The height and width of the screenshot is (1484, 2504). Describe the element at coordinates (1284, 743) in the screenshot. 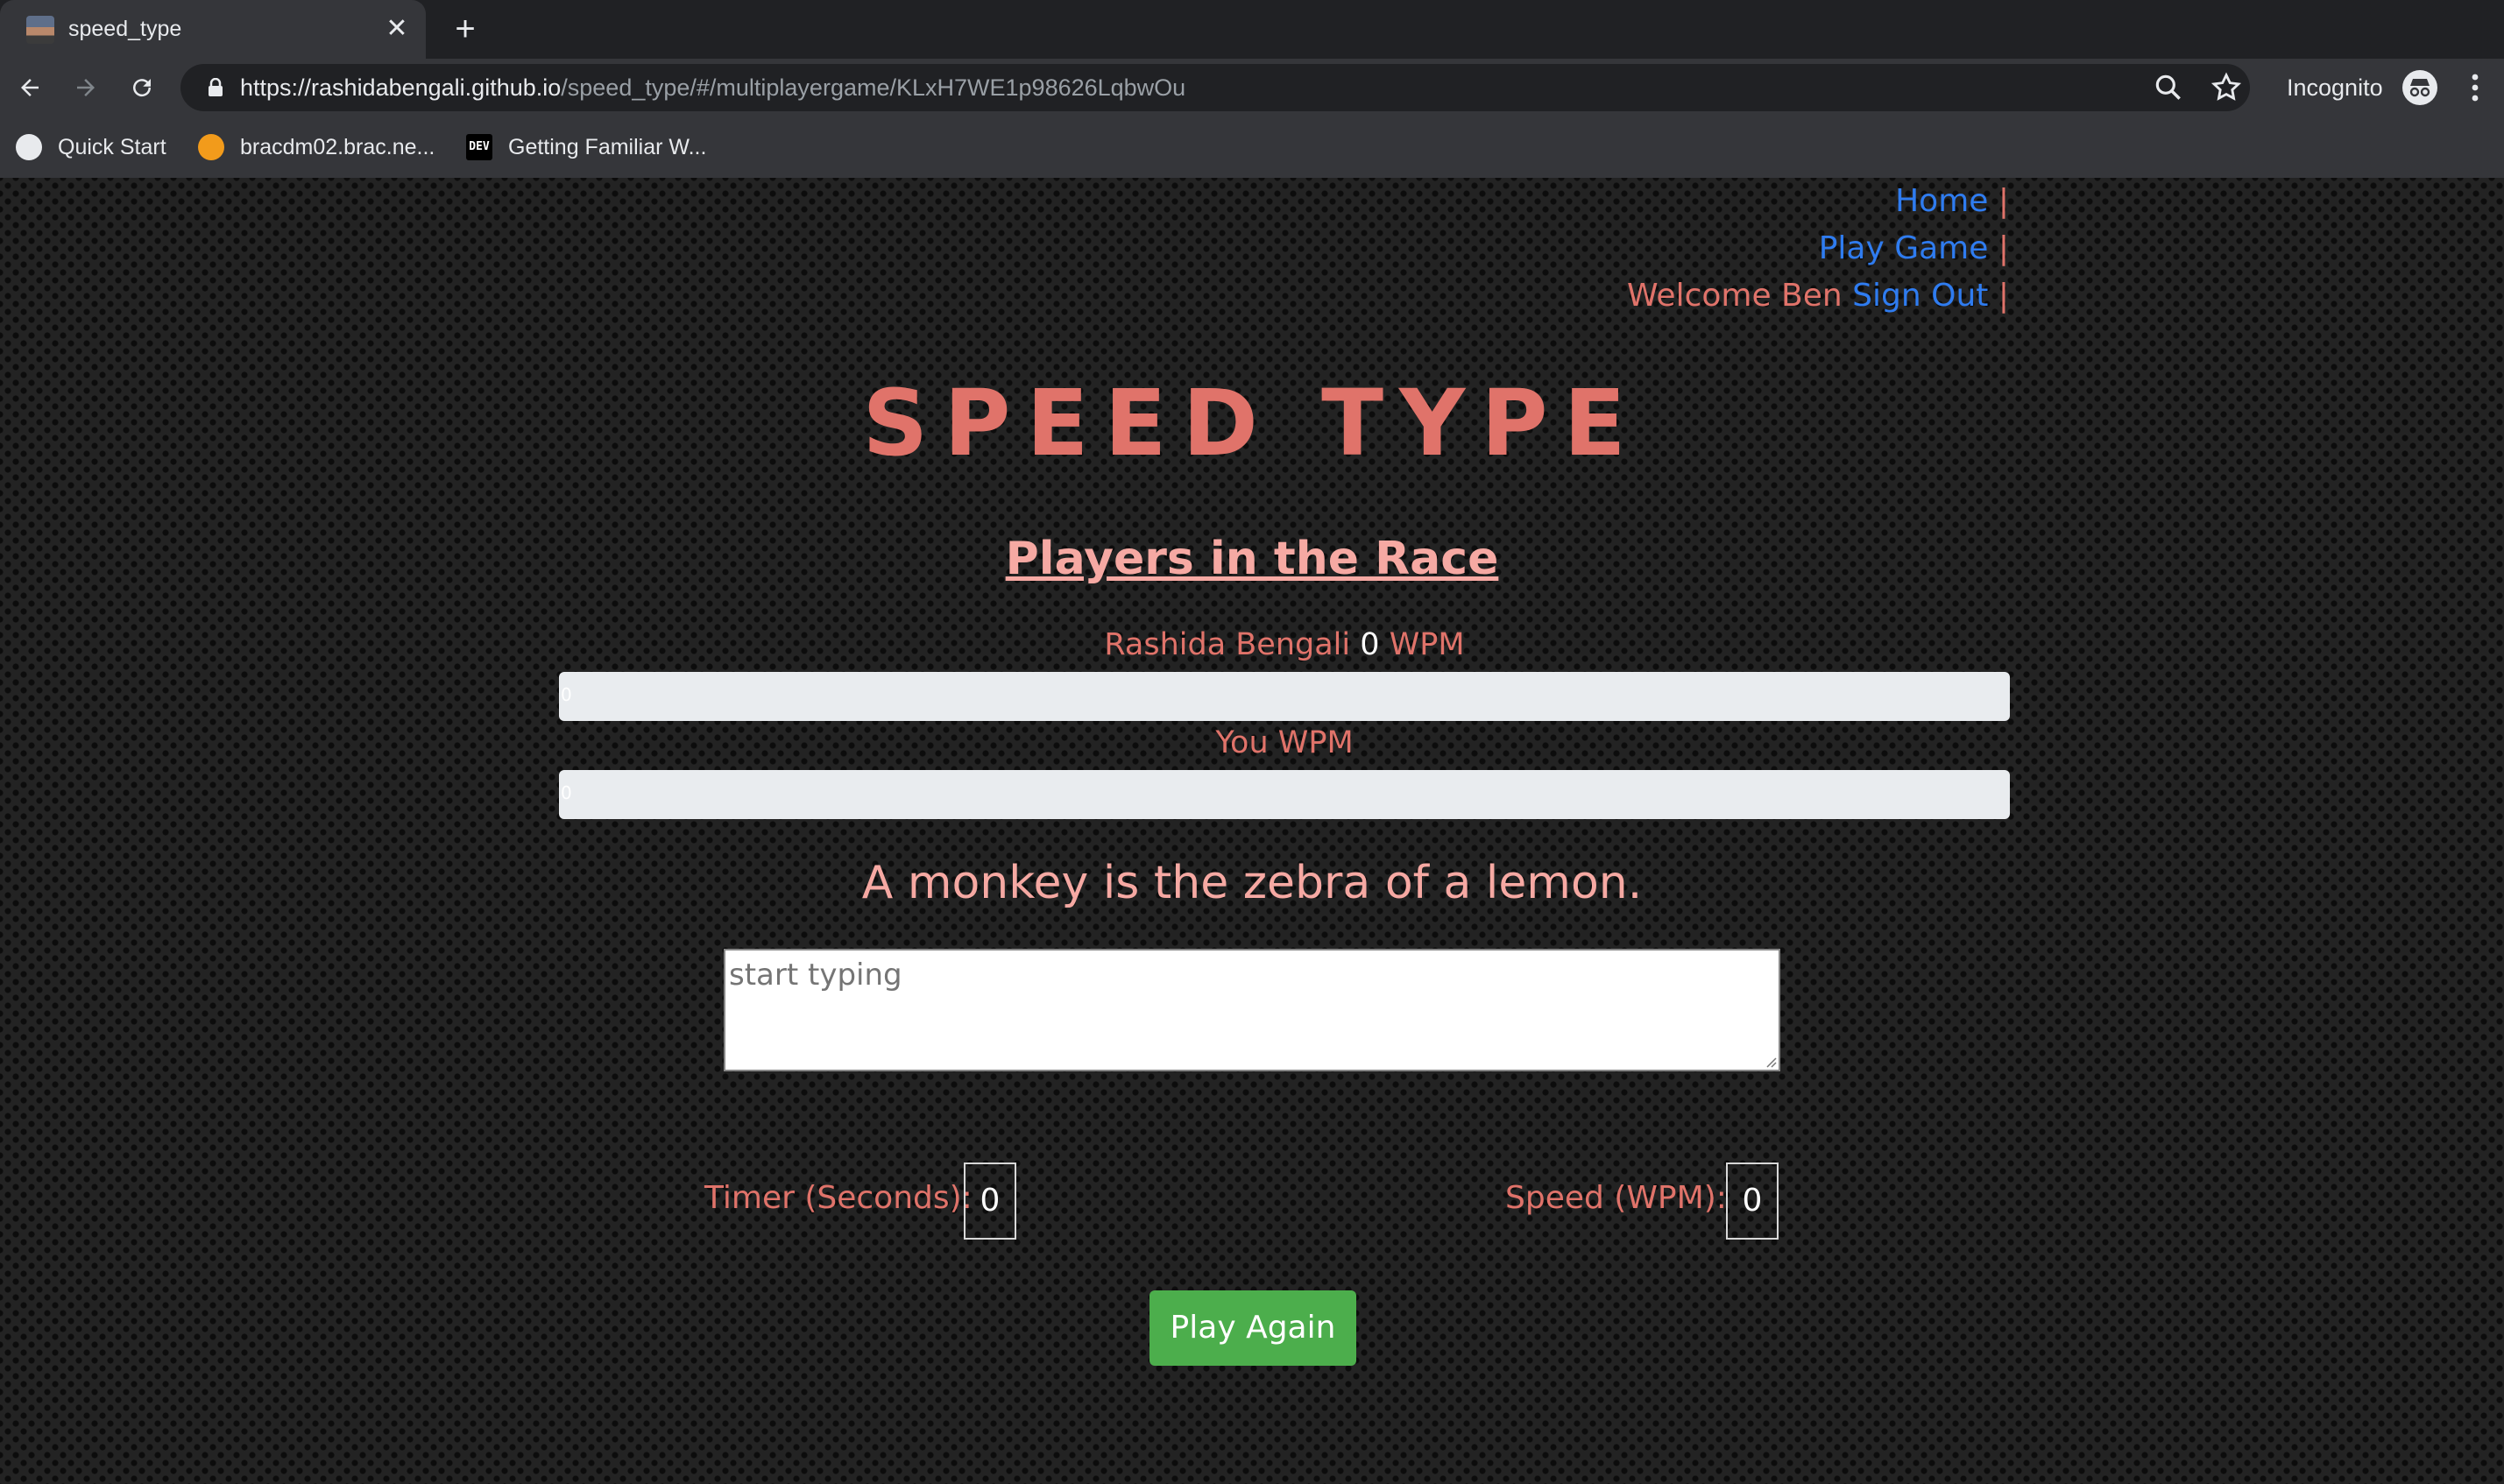

I see `you-label: You WPM` at that location.